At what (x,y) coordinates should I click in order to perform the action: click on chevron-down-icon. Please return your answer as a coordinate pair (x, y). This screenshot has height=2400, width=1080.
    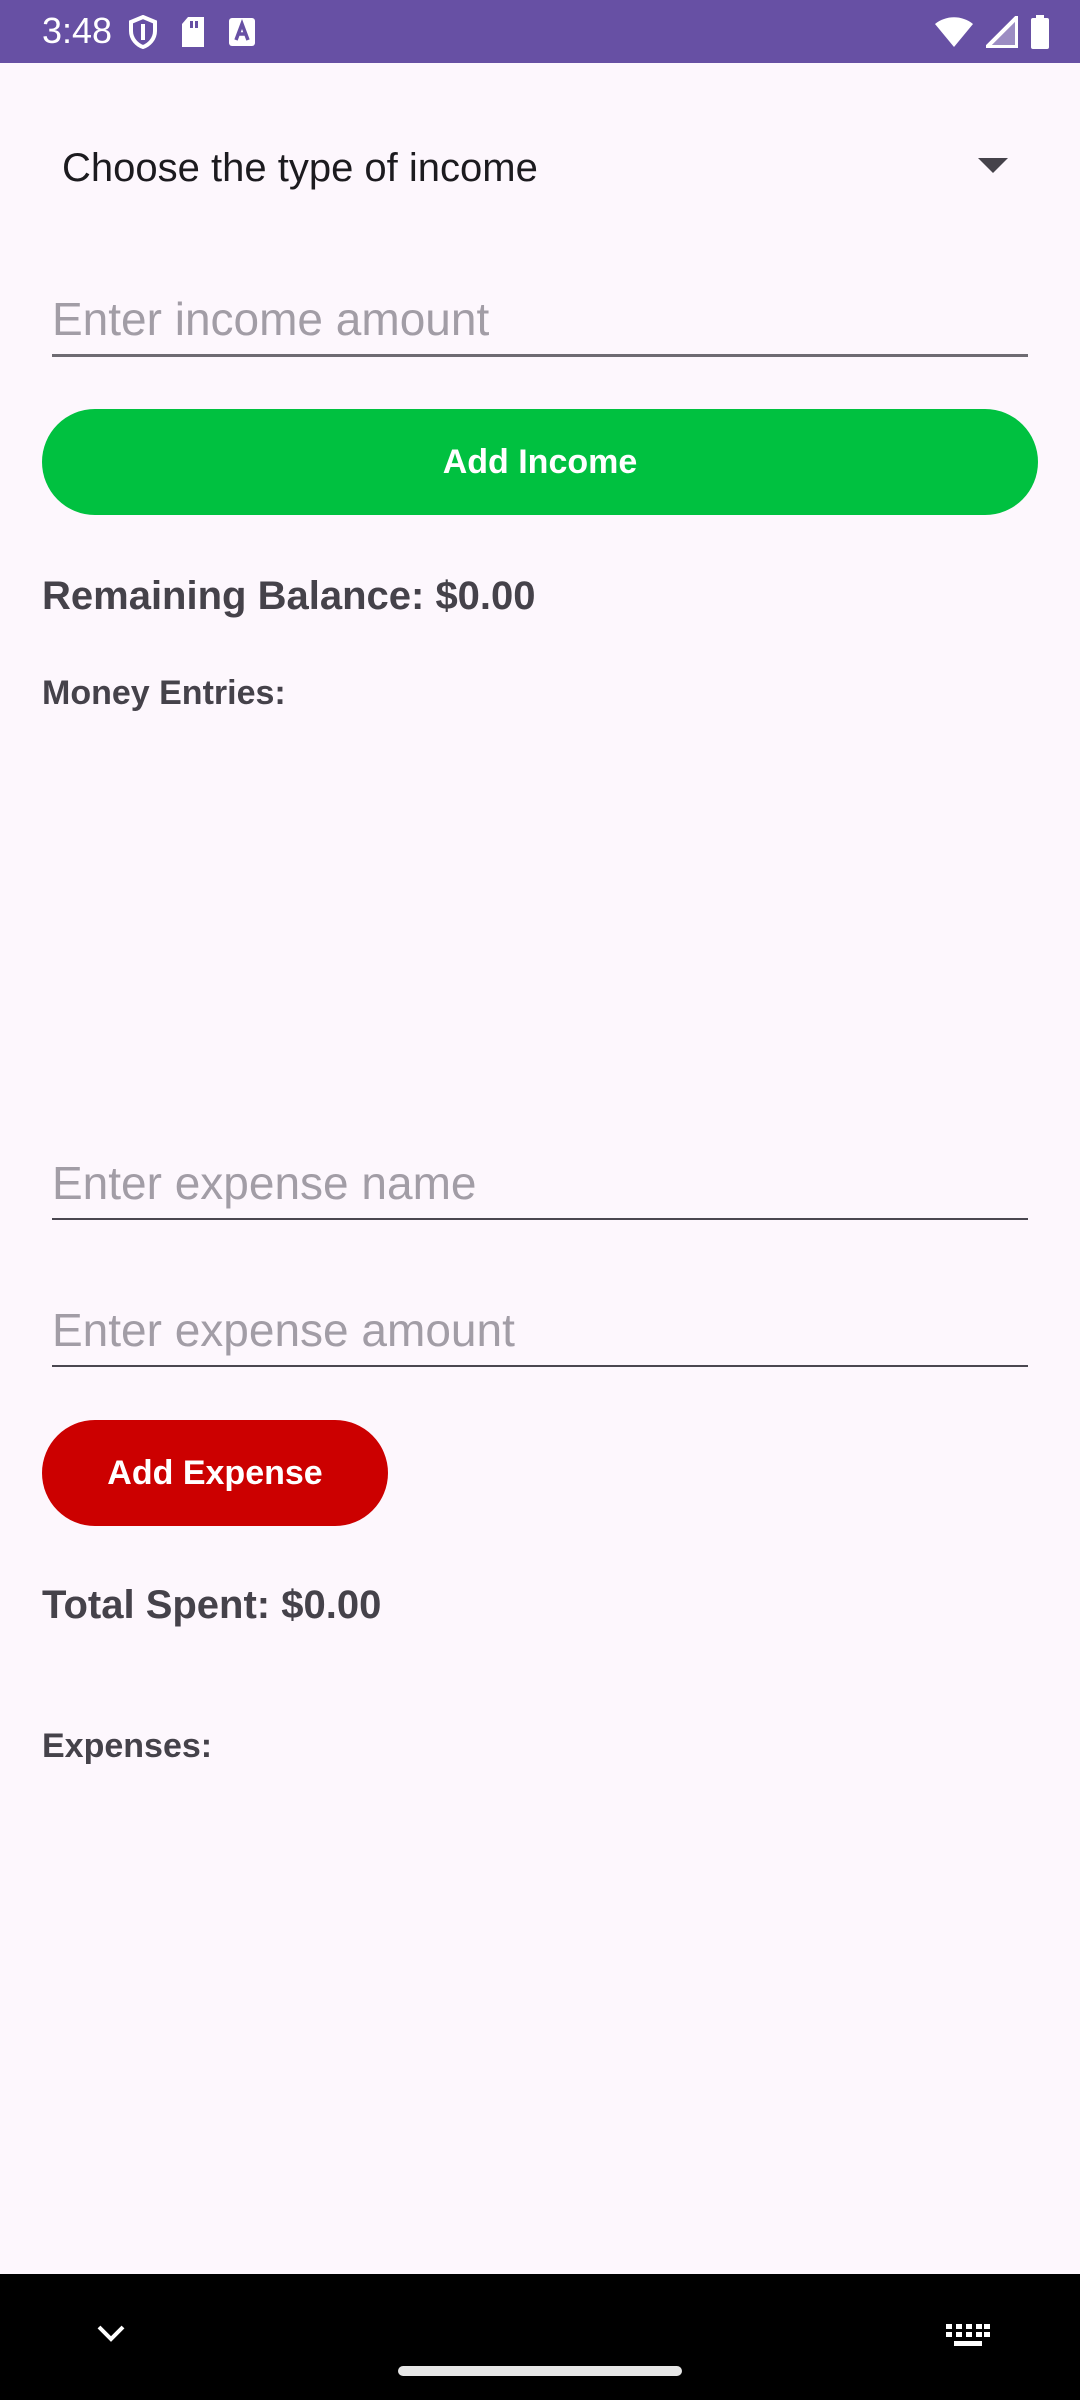
    Looking at the image, I should click on (111, 2336).